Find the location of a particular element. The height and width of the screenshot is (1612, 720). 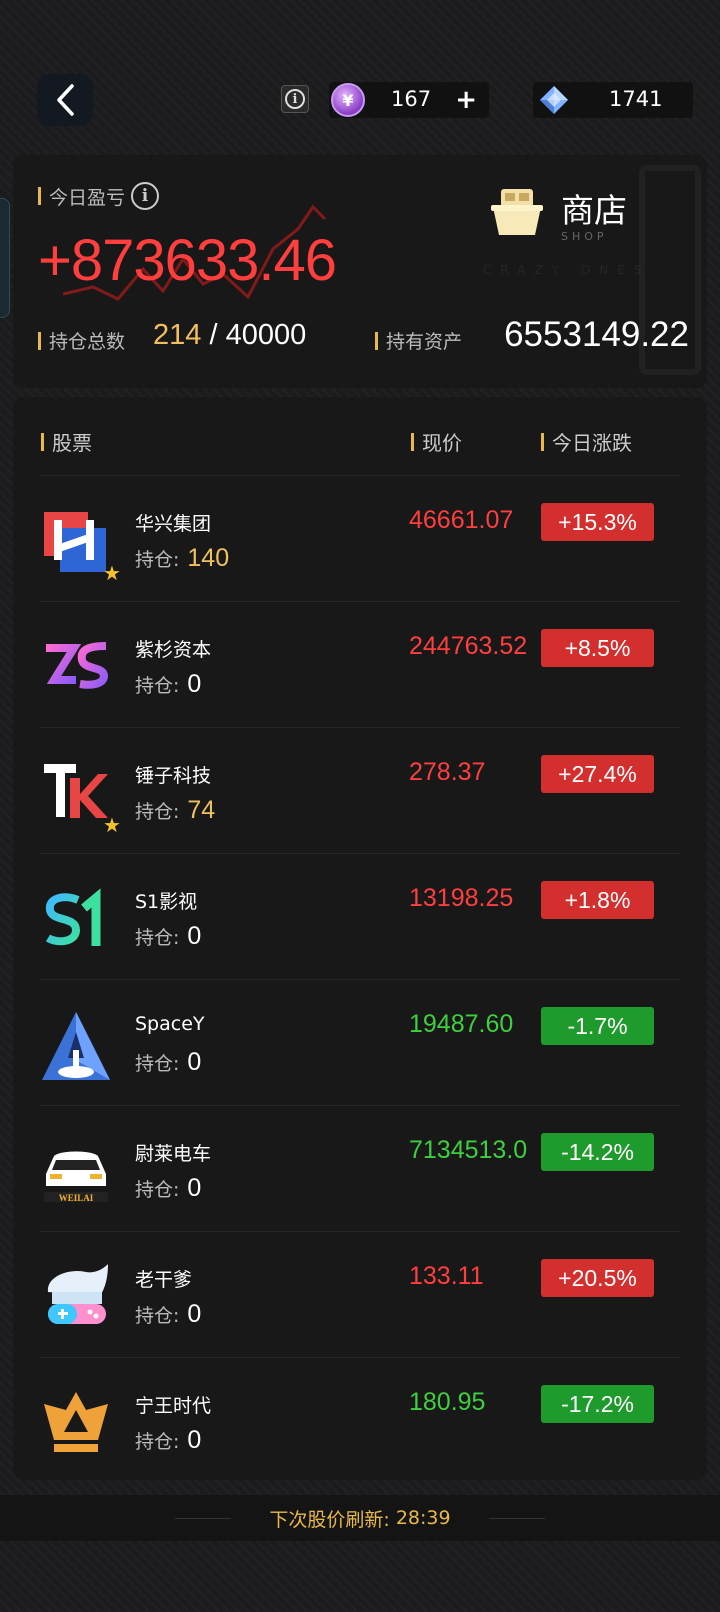

refresh-countdown: 下次股价刷新: 28:39 is located at coordinates (360, 1518).